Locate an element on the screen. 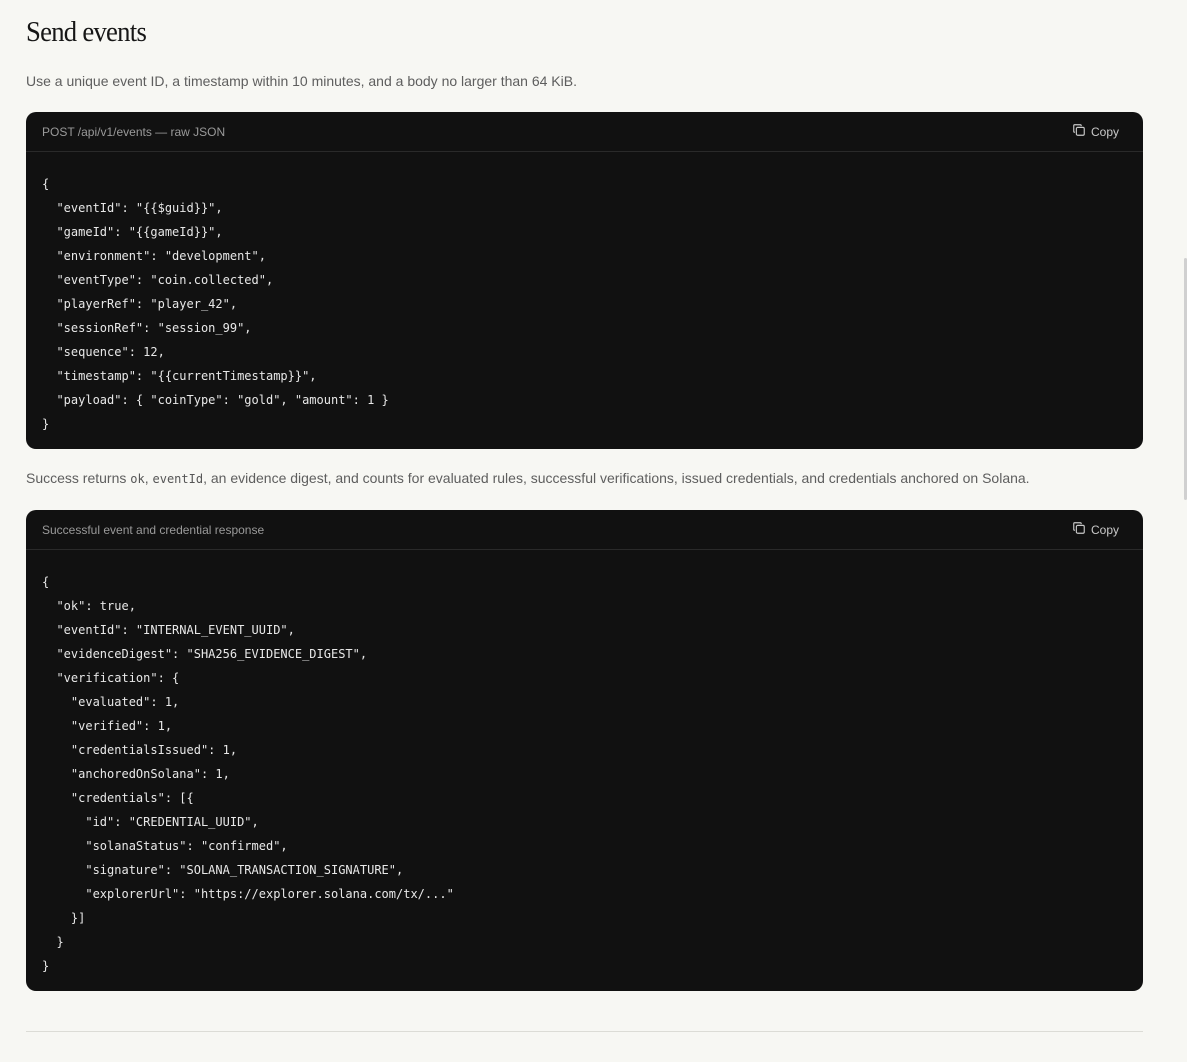 The height and width of the screenshot is (1062, 1187). response-code-label: Successful event and credential response is located at coordinates (153, 529).